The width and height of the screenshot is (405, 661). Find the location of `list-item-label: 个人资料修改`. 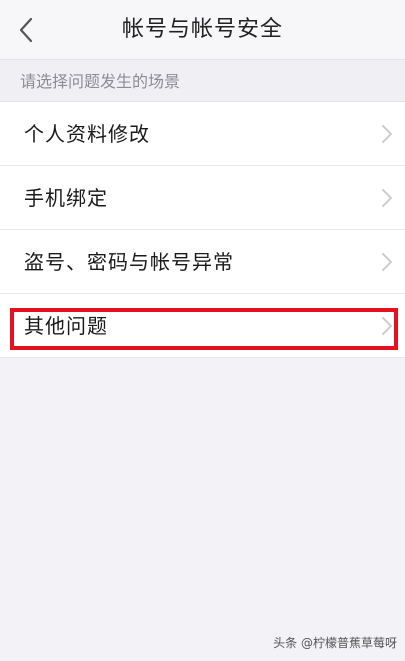

list-item-label: 个人资料修改 is located at coordinates (87, 134).